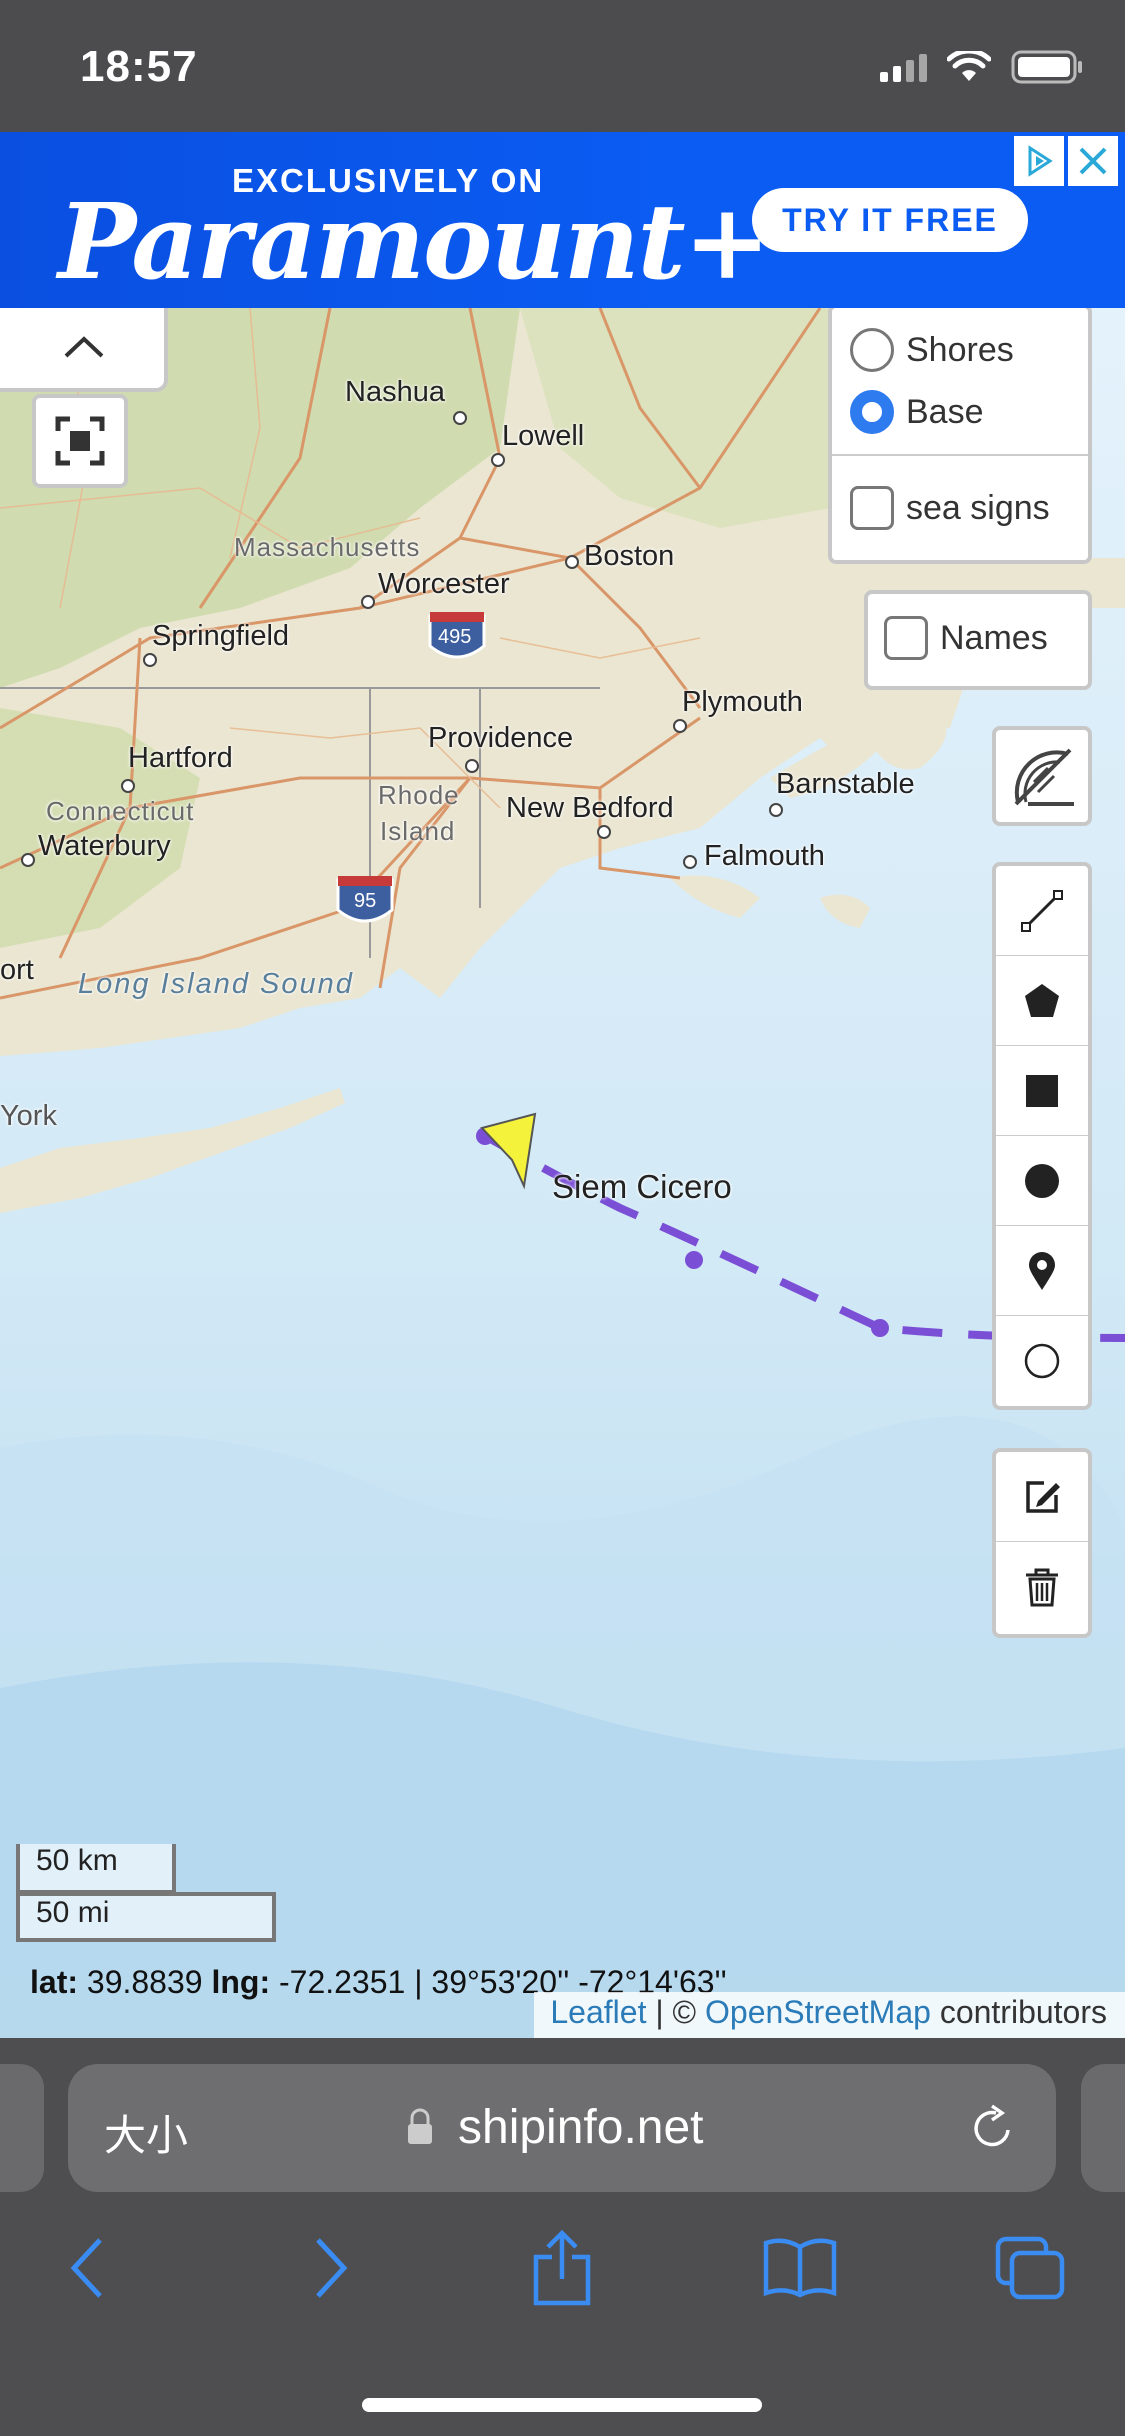  I want to click on label-worcester: Worcester, so click(444, 584).